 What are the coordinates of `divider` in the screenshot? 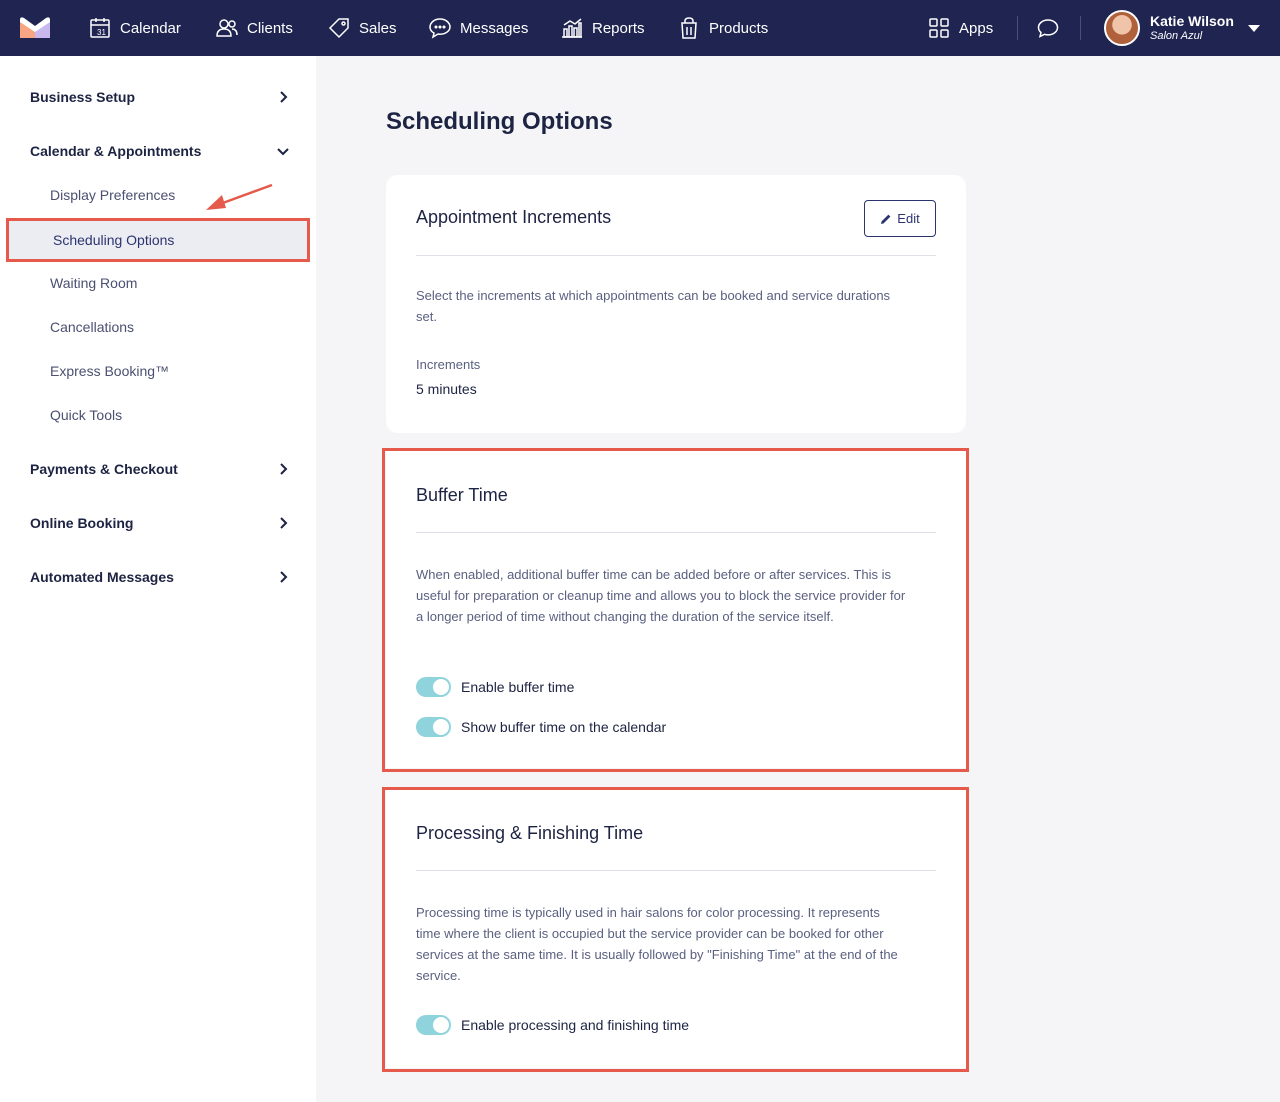 It's located at (676, 255).